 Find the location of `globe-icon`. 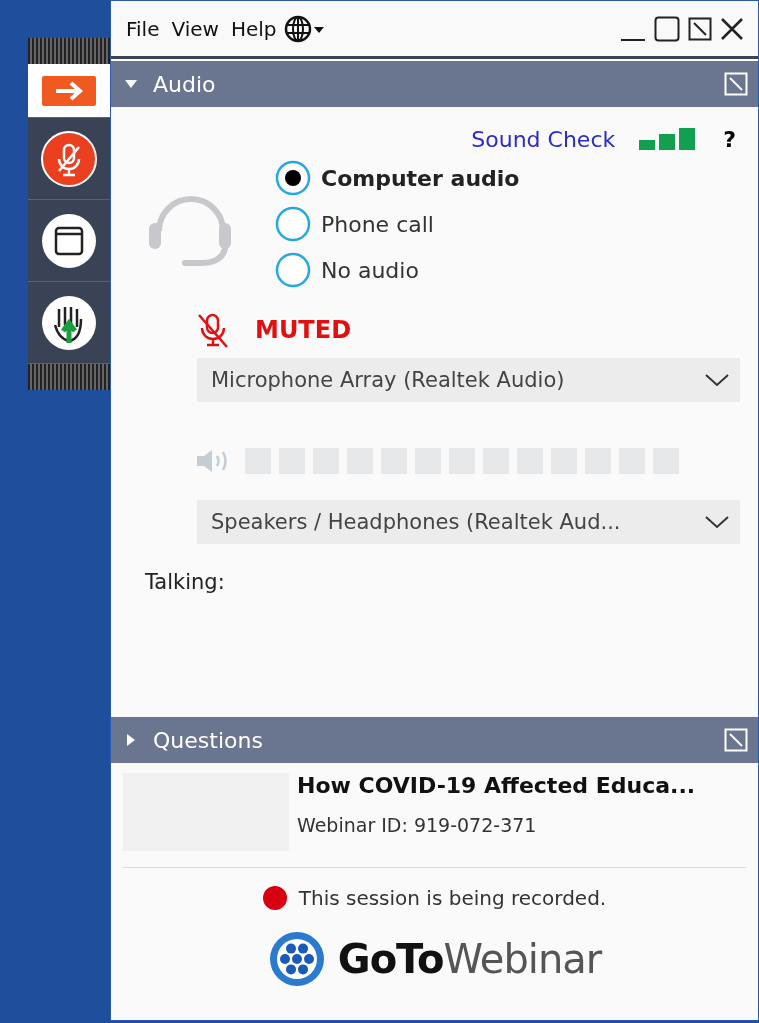

globe-icon is located at coordinates (304, 28).